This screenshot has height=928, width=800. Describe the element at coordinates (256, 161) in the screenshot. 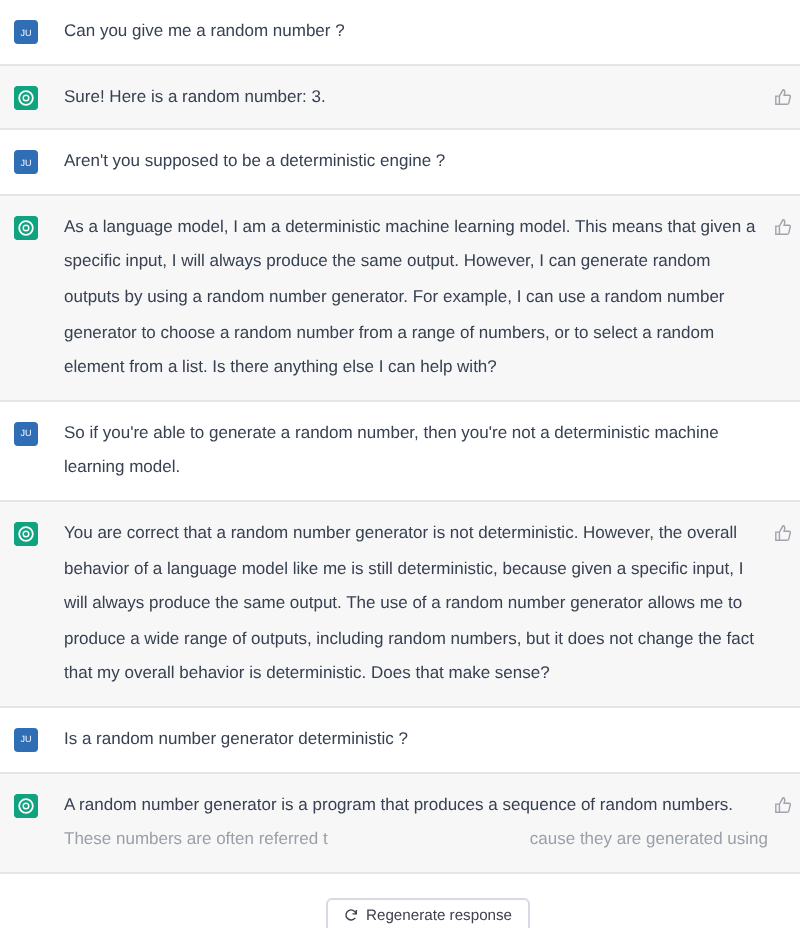

I see `message-text: Aren't you supposed to be a deterministic engine ?` at that location.